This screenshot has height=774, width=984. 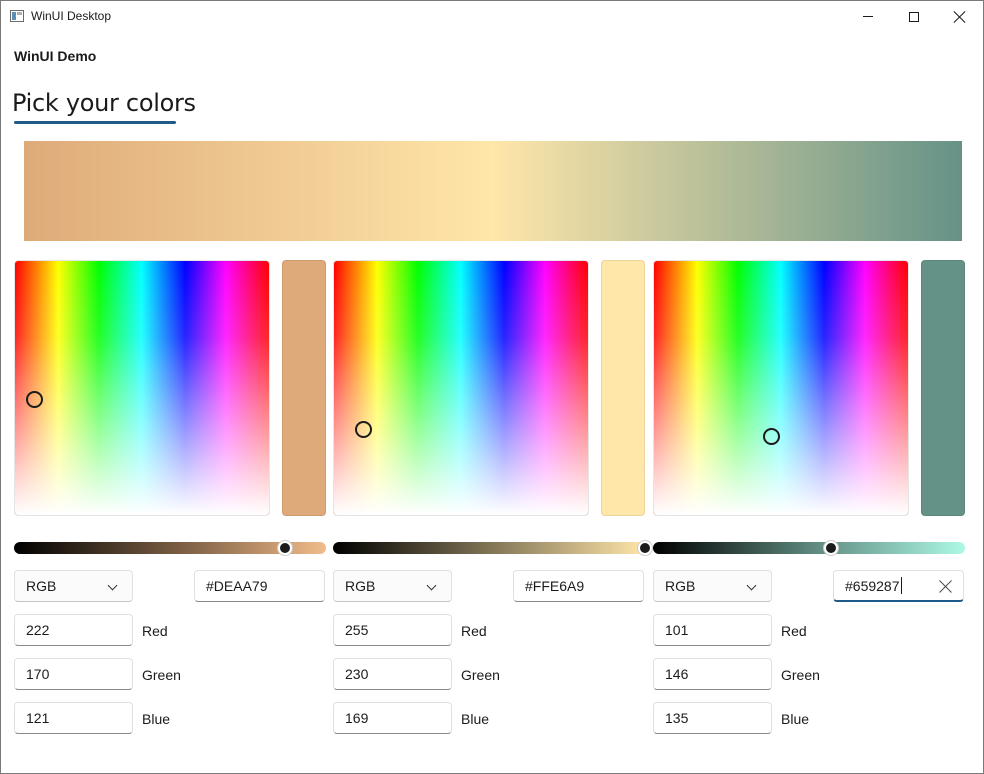 What do you see at coordinates (161, 675) in the screenshot?
I see `green-label-1: Green` at bounding box center [161, 675].